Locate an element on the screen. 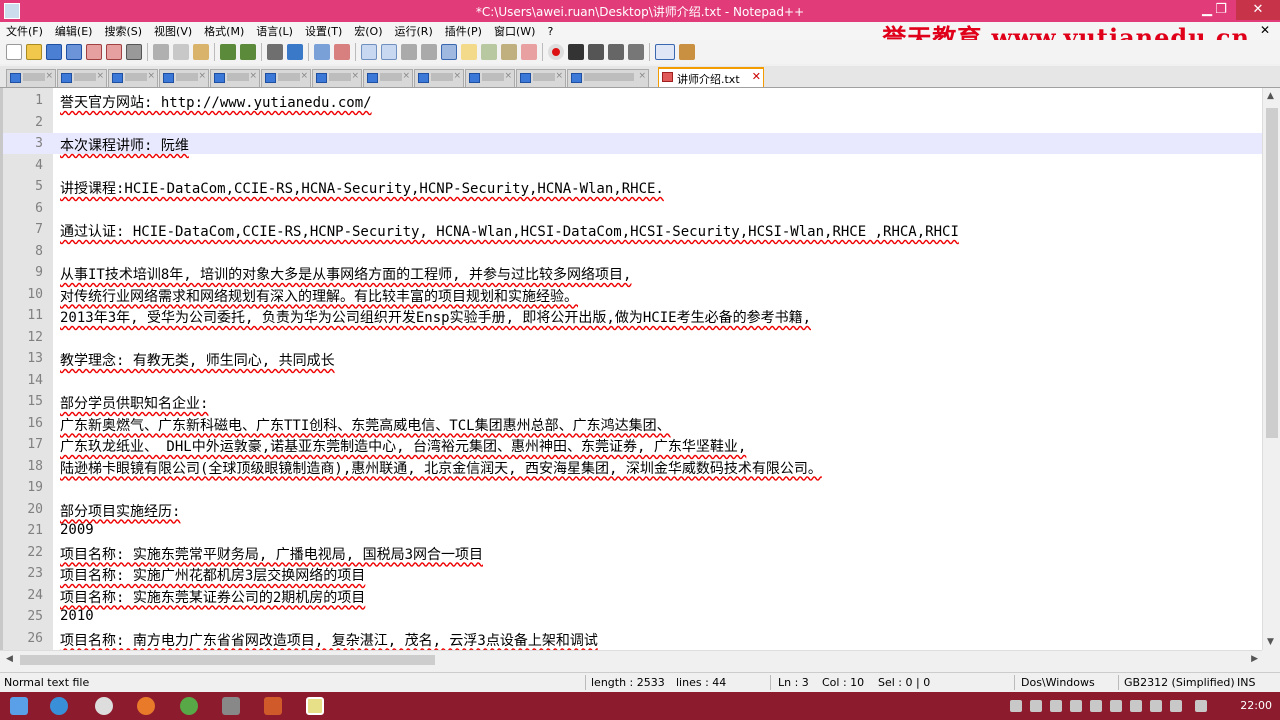 The image size is (1280, 720). auto-spell-check-icon is located at coordinates (687, 52).